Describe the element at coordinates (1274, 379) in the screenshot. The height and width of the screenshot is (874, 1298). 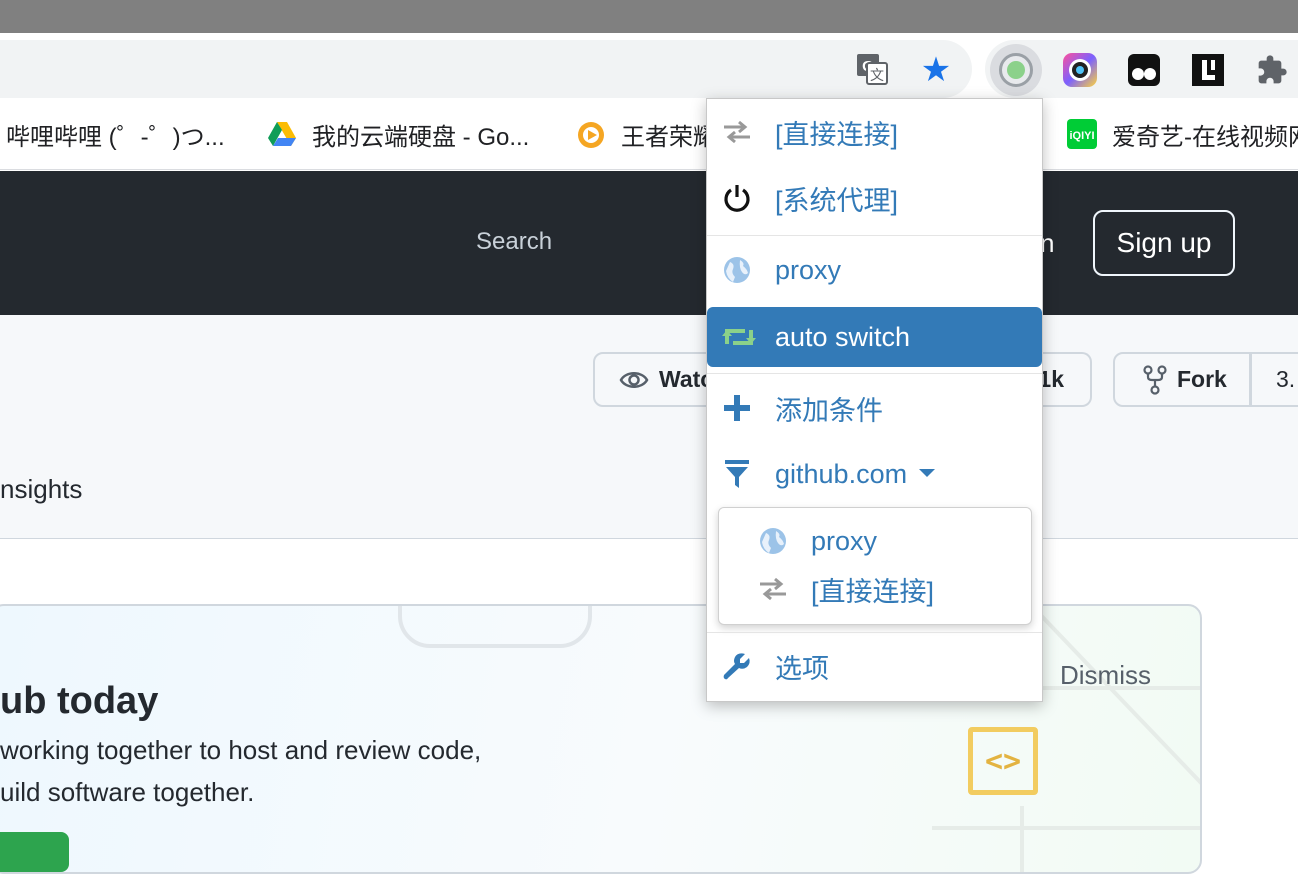
I see `fork-count: 3.` at that location.